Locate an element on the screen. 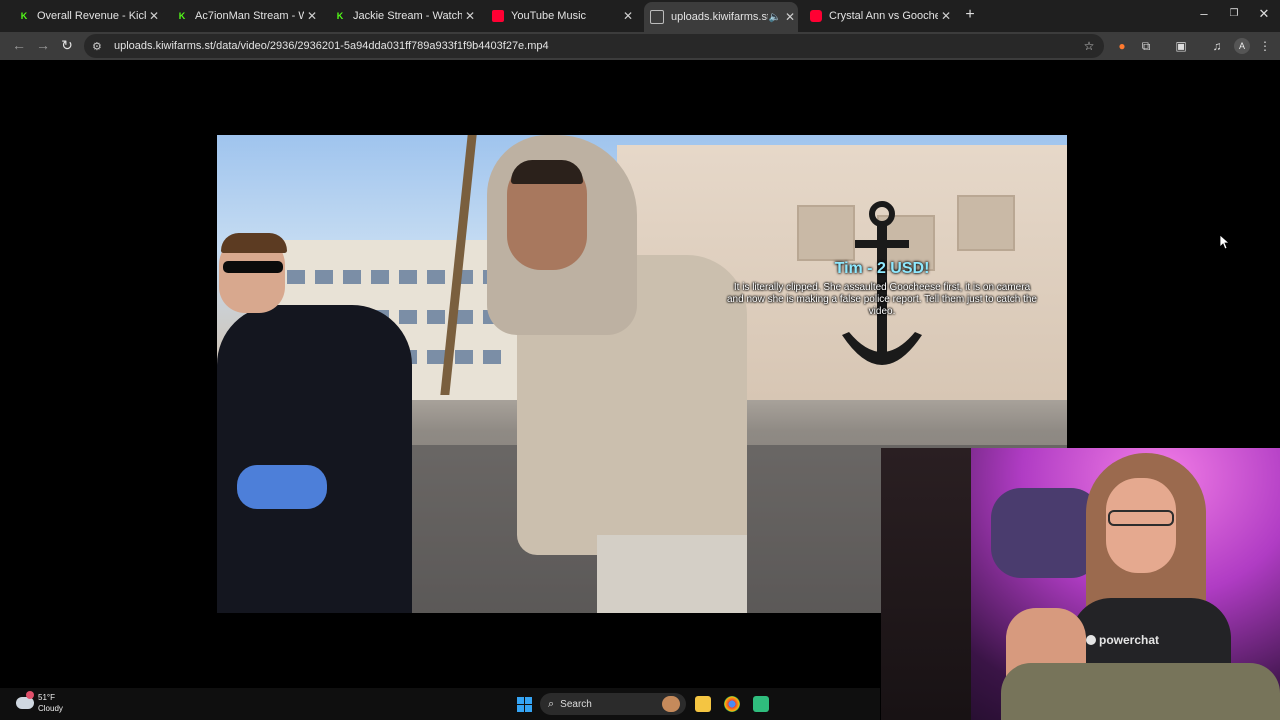  youtube-music-icon is located at coordinates (498, 16).